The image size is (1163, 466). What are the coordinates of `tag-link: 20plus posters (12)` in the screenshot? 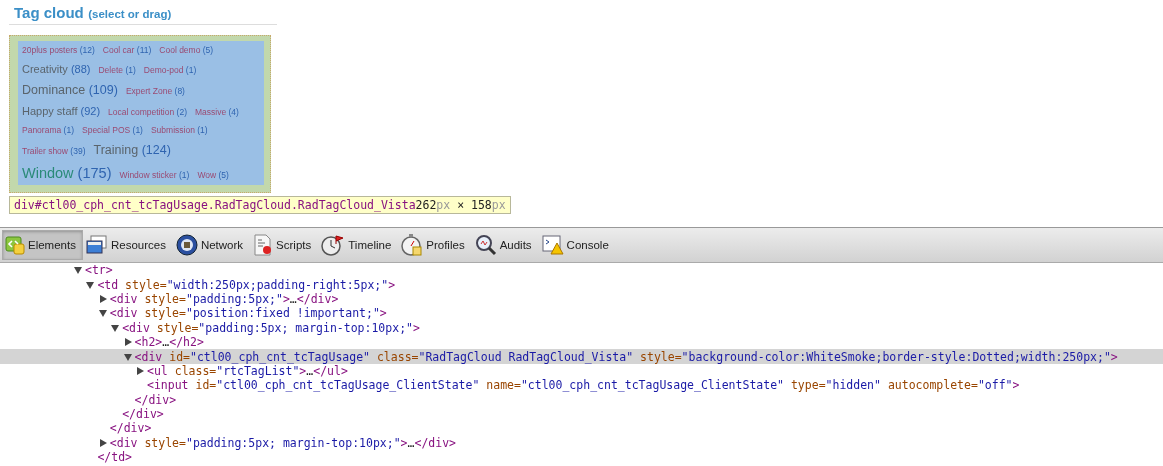 It's located at (58, 50).